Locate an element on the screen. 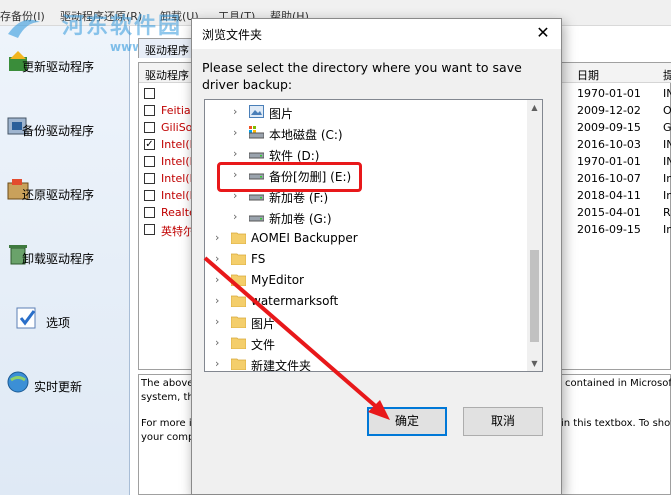  description-line: For more in is located at coordinates (170, 423).